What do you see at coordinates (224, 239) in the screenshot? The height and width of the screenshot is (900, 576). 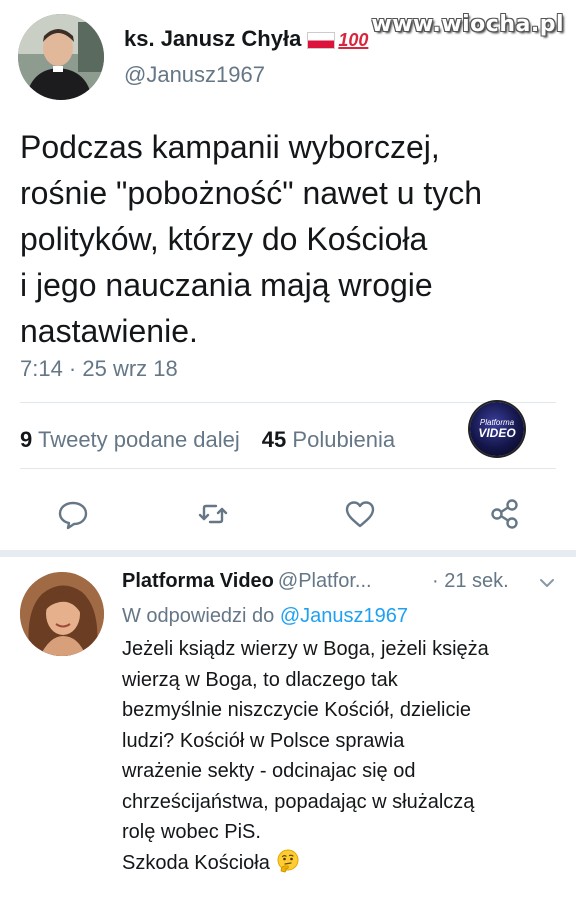 I see `tweet-text-line: polityków, którzy do Kościoła` at bounding box center [224, 239].